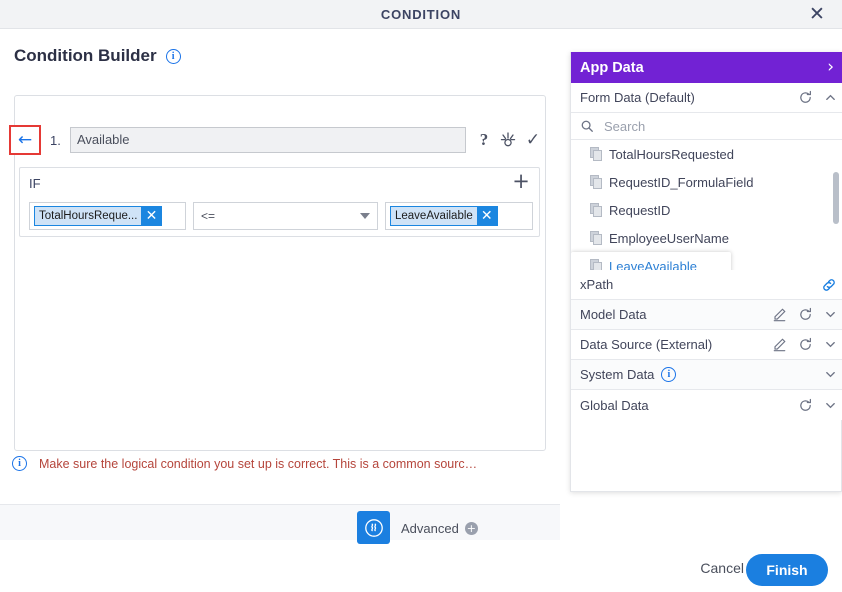  What do you see at coordinates (702, 126) in the screenshot?
I see `search-input` at bounding box center [702, 126].